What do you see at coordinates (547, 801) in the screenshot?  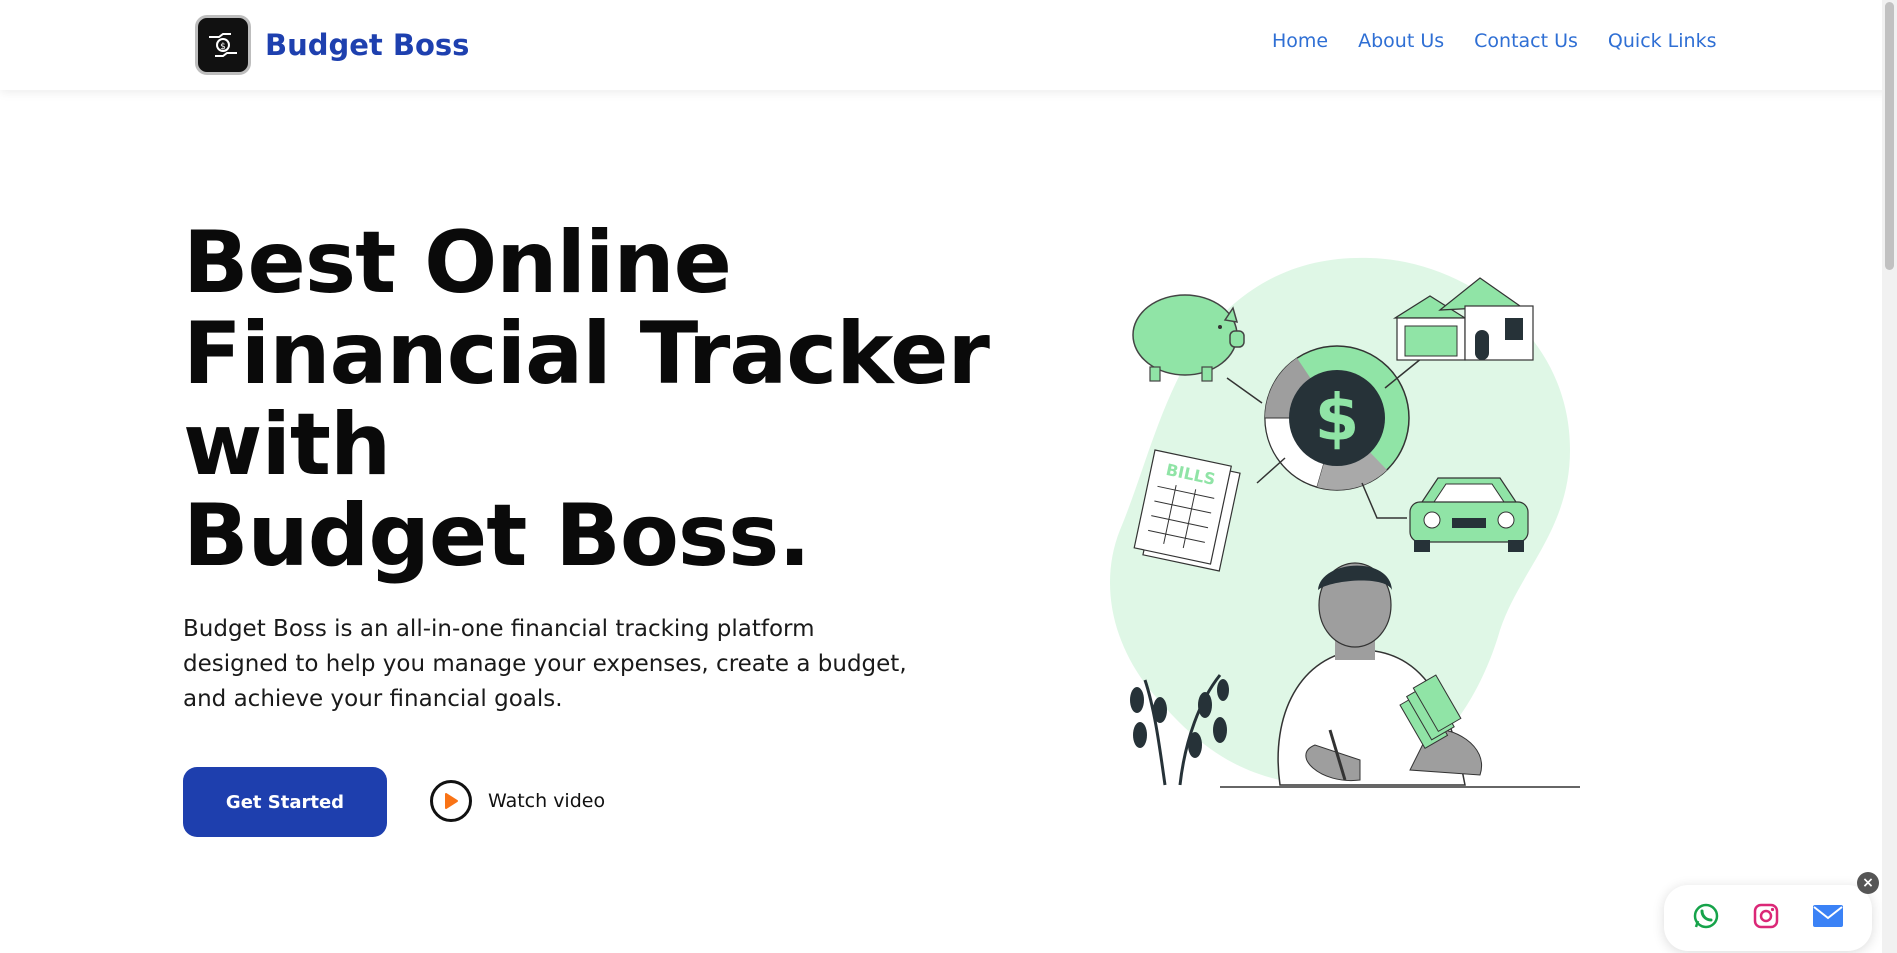 I see `watch-video-label: Watch video` at bounding box center [547, 801].